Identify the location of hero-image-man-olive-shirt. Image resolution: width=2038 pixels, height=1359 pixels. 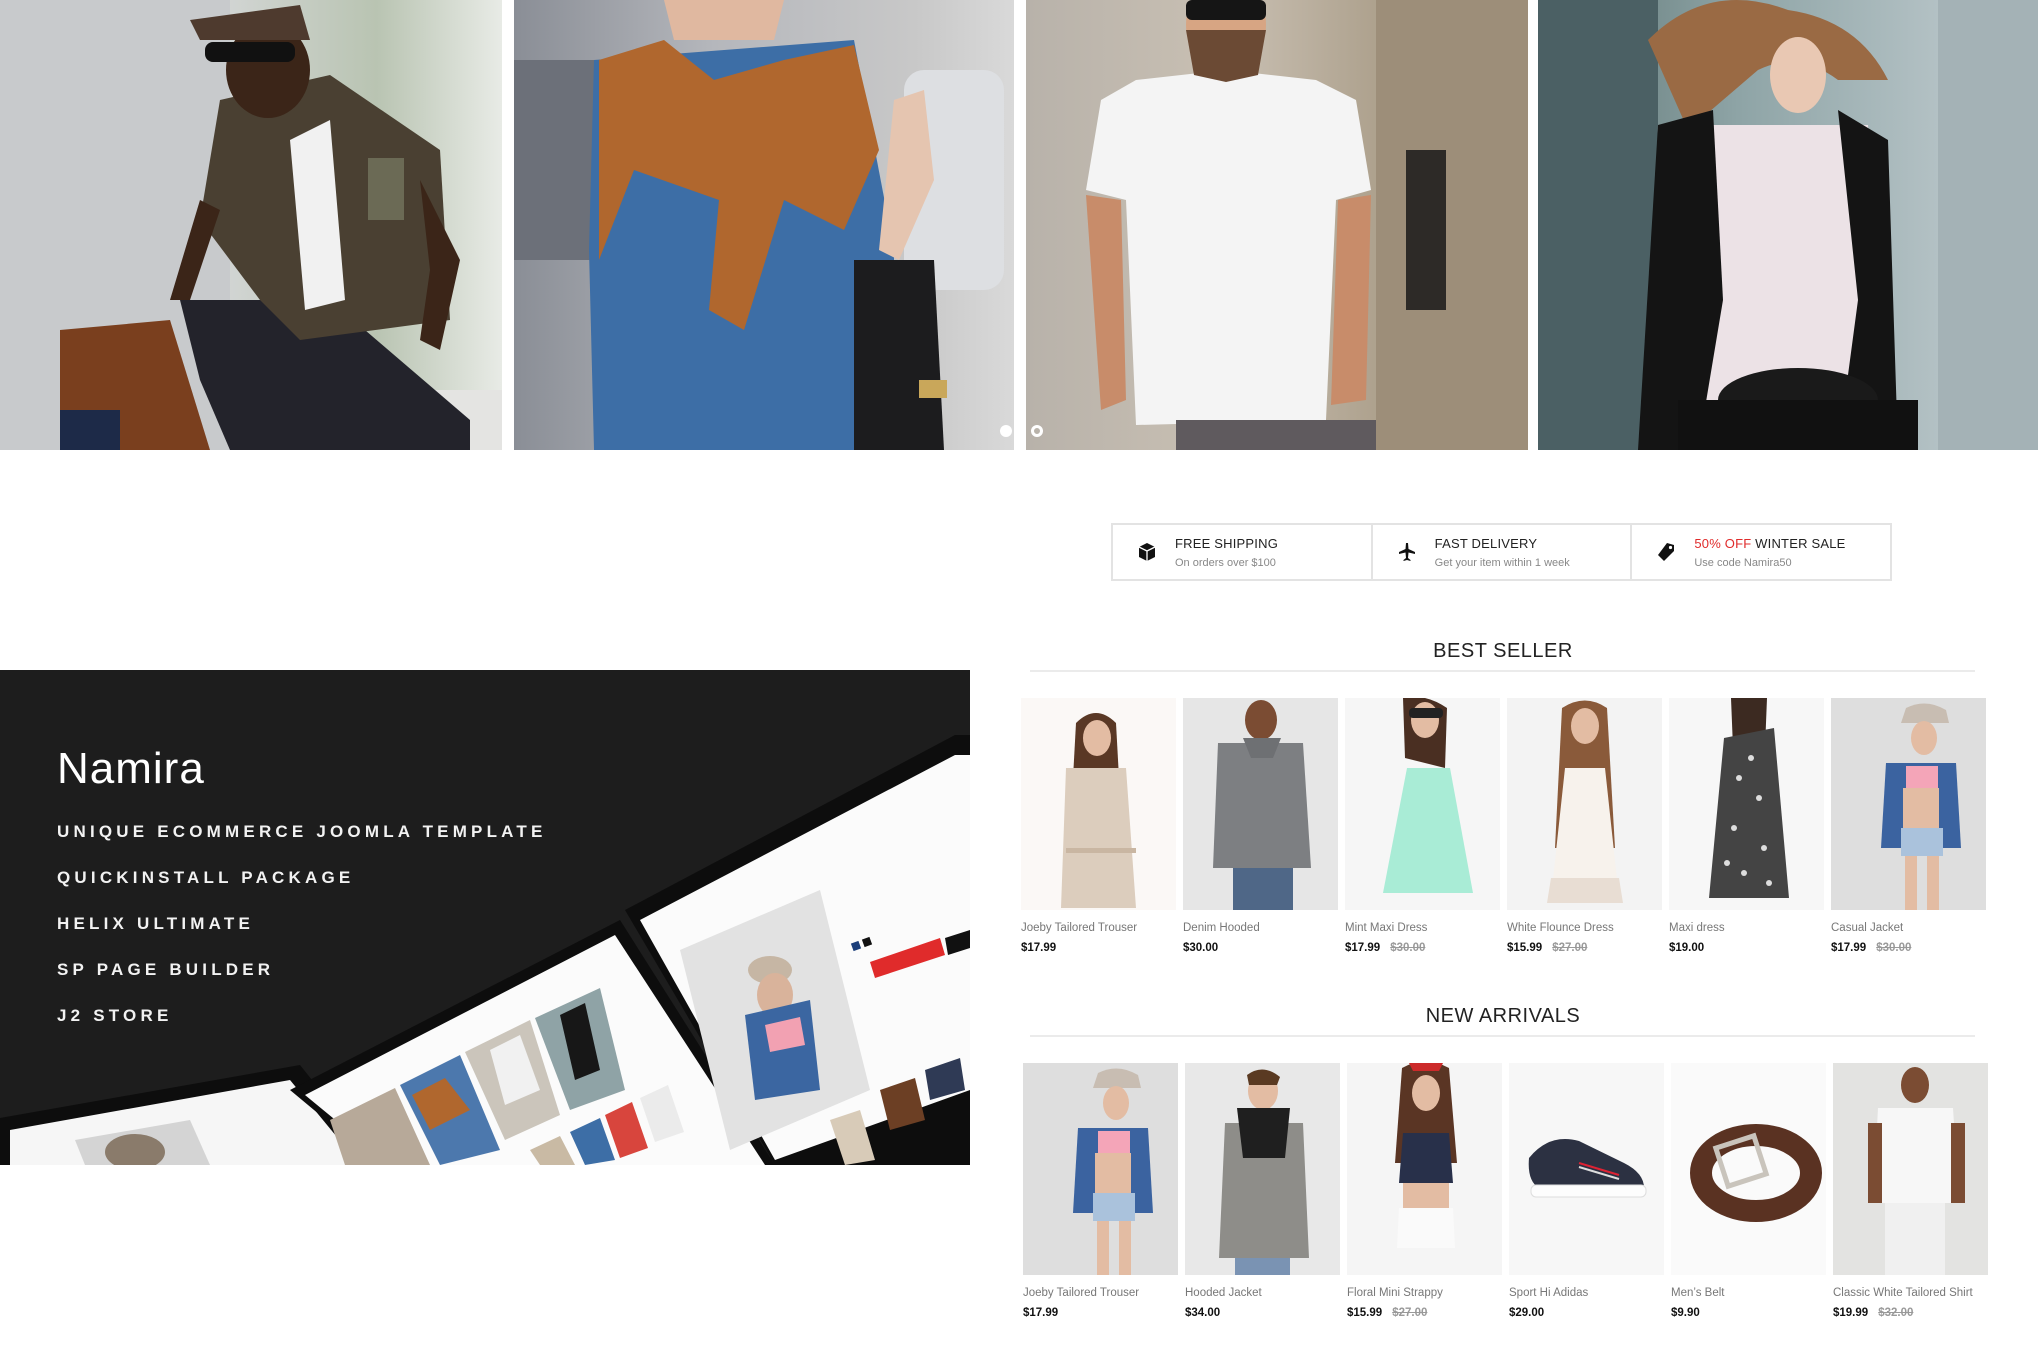
(251, 225).